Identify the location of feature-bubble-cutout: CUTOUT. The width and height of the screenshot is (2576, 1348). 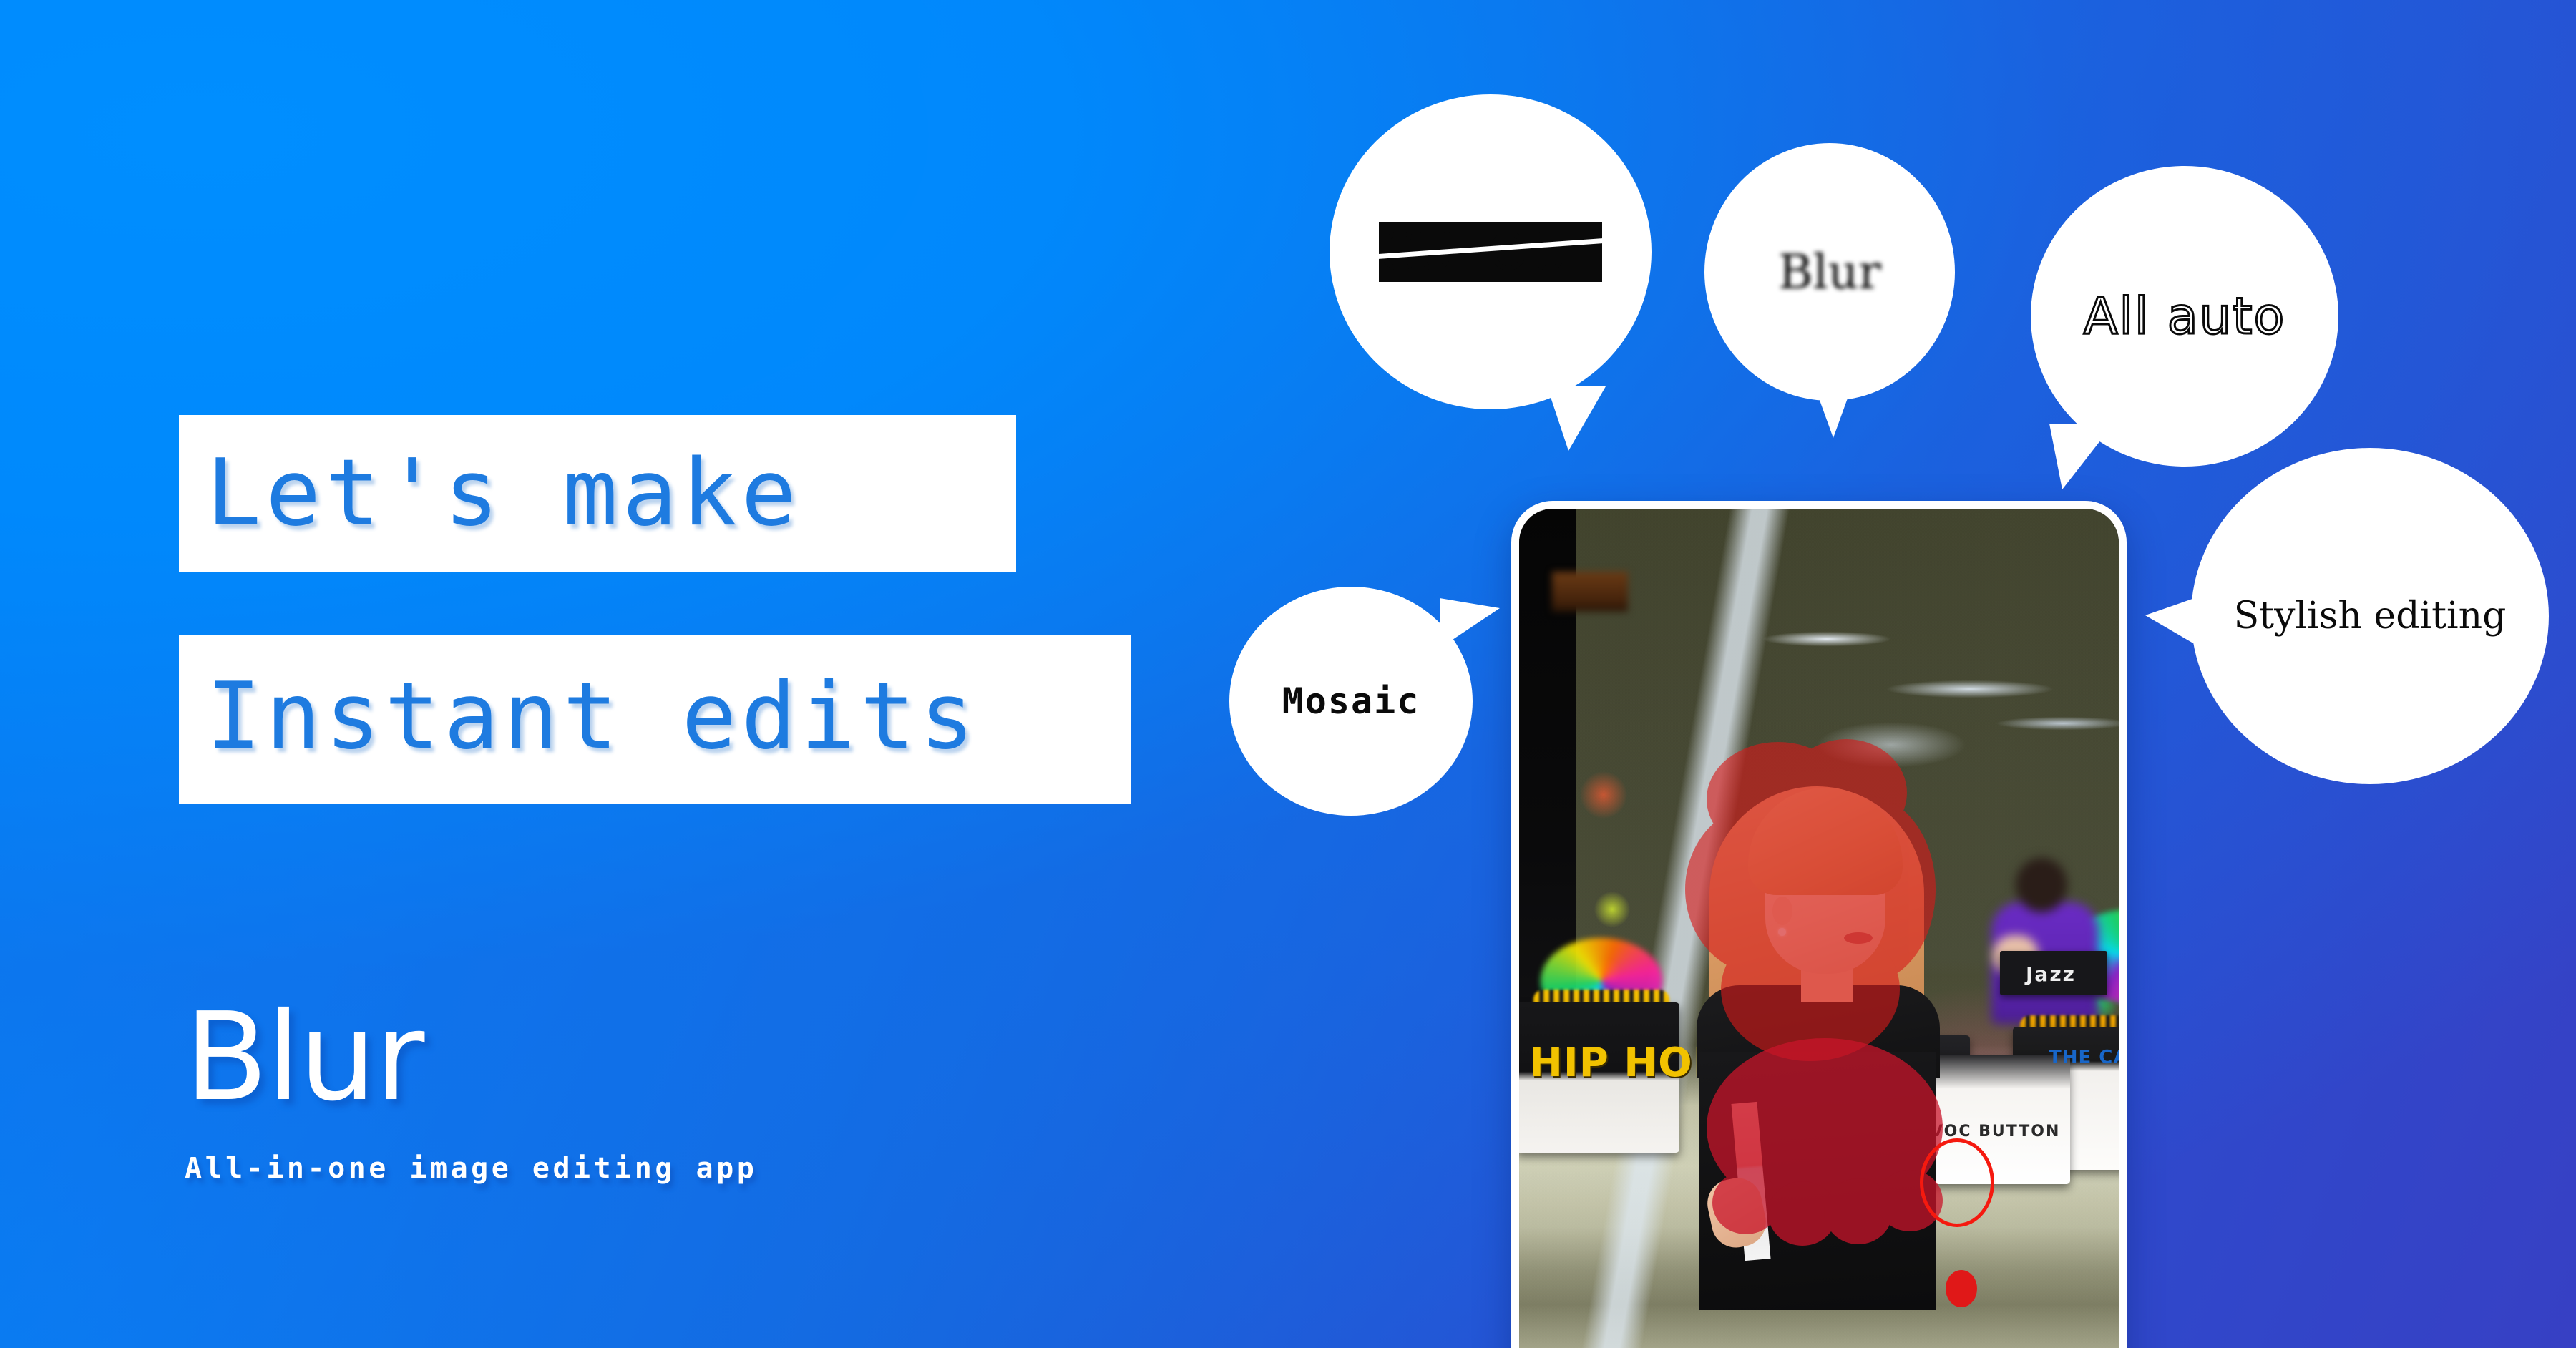
(1491, 251).